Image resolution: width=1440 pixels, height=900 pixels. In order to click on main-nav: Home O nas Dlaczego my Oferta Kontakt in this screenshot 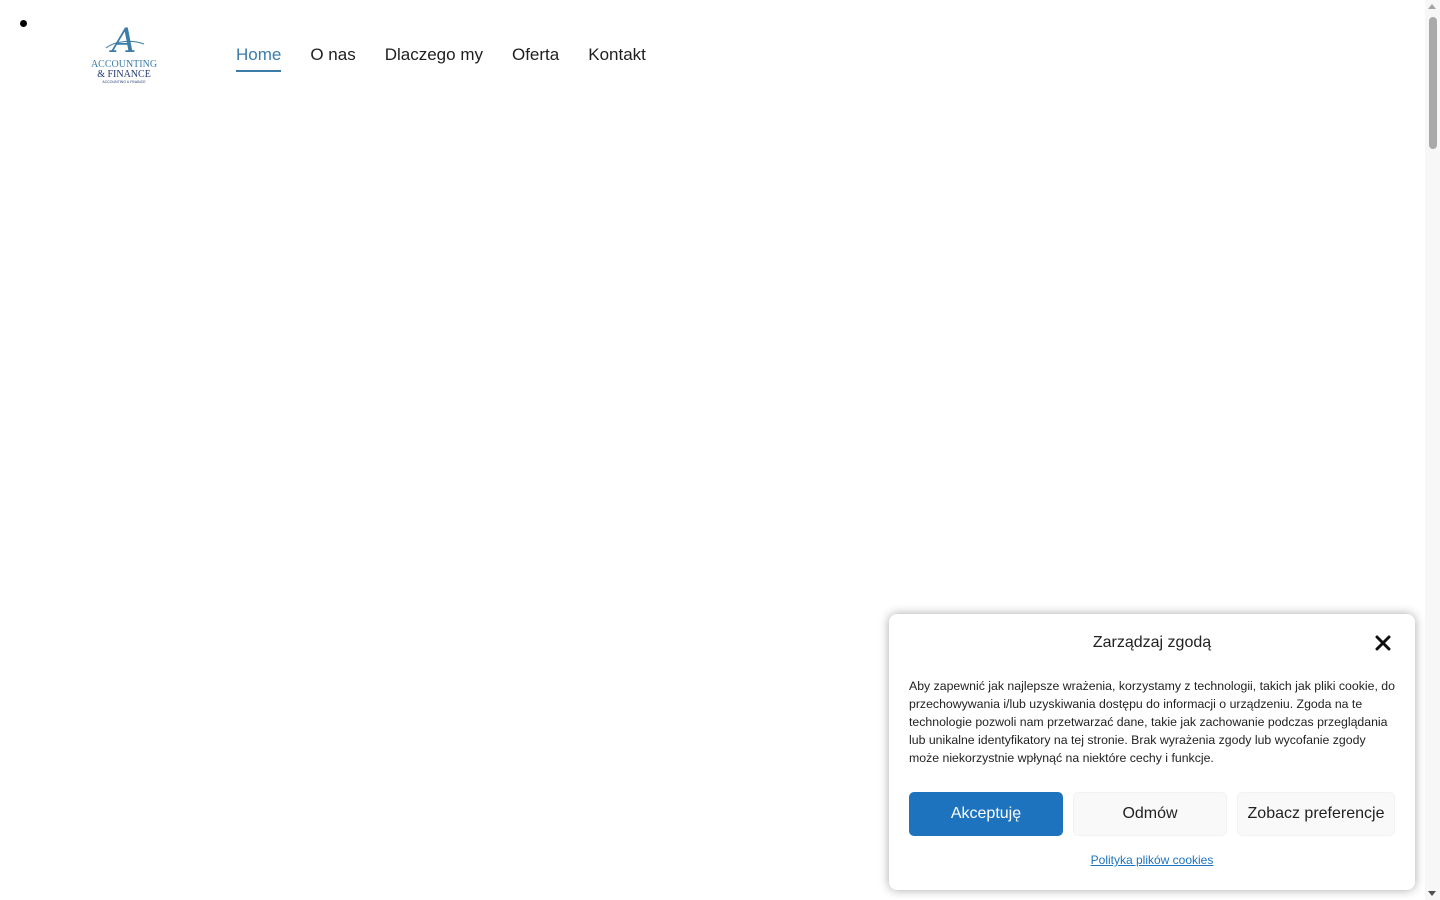, I will do `click(441, 58)`.